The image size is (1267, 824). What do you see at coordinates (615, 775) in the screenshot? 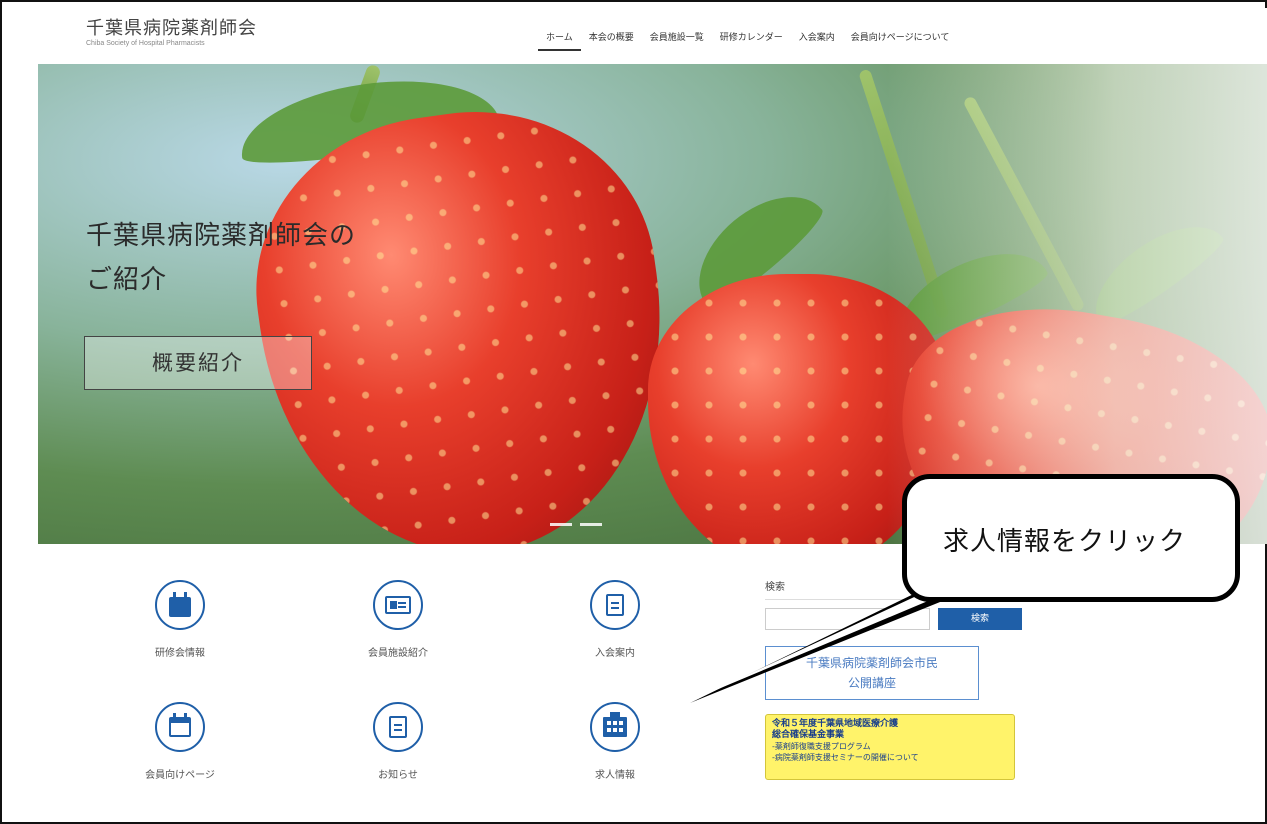
I see `quick-link-label: 求人情報` at bounding box center [615, 775].